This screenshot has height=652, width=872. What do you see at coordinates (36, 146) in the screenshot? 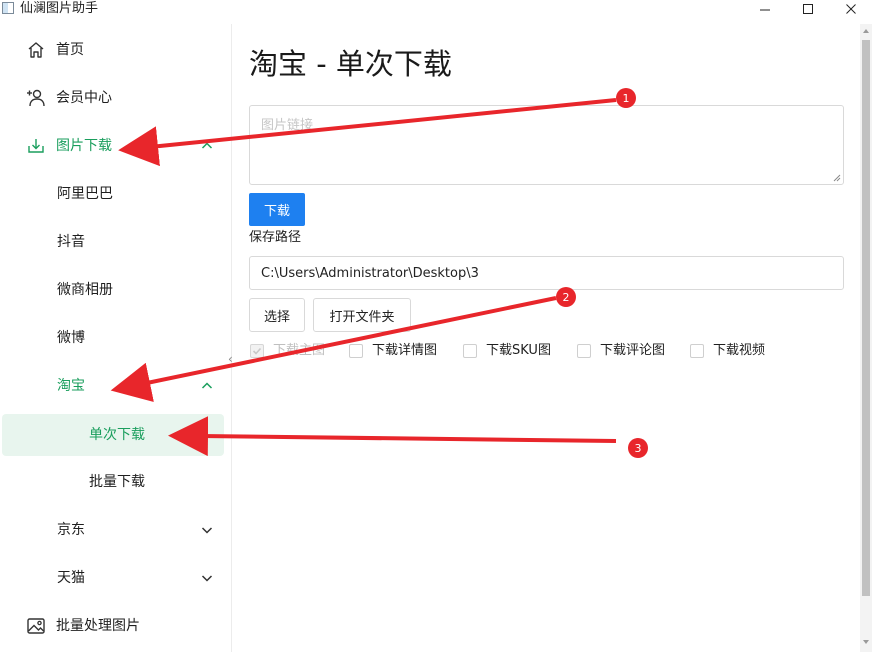
I see `download-icon` at bounding box center [36, 146].